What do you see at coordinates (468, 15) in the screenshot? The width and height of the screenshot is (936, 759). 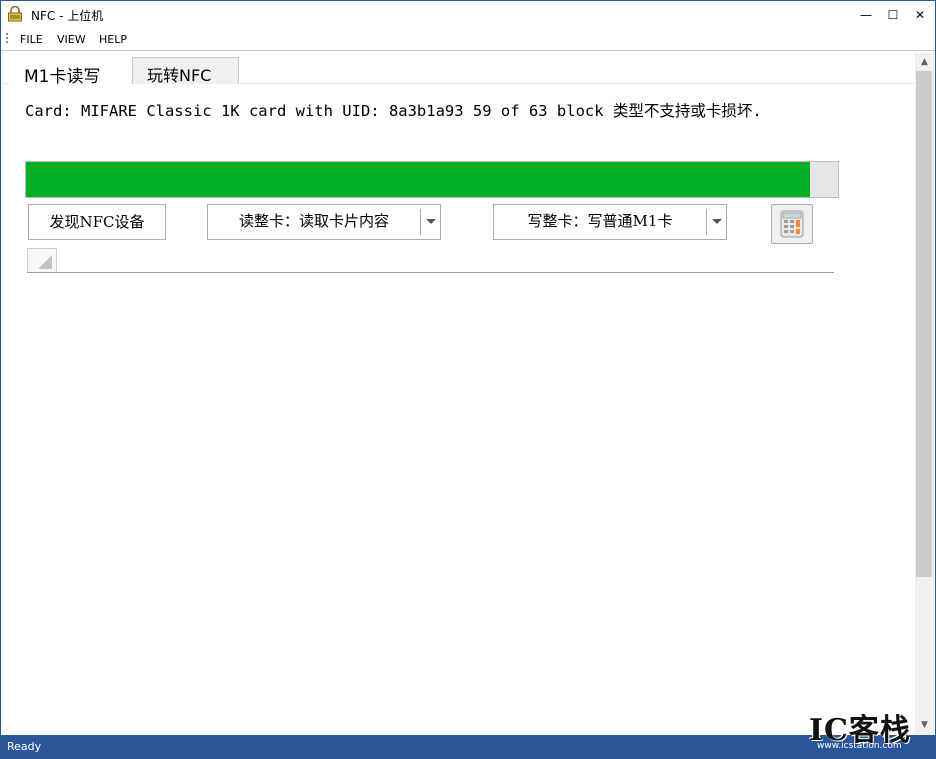 I see `title-bar: NFC - 上位机 — ☐ ✕` at bounding box center [468, 15].